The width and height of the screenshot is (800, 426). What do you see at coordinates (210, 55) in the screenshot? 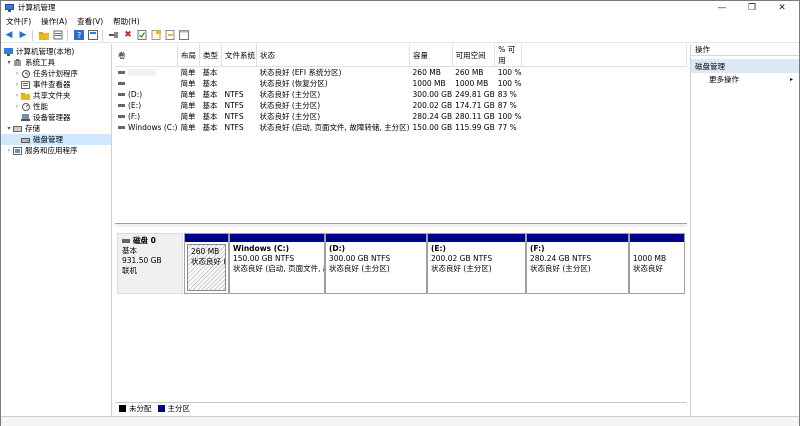
I see `column-header-type: 类型` at bounding box center [210, 55].